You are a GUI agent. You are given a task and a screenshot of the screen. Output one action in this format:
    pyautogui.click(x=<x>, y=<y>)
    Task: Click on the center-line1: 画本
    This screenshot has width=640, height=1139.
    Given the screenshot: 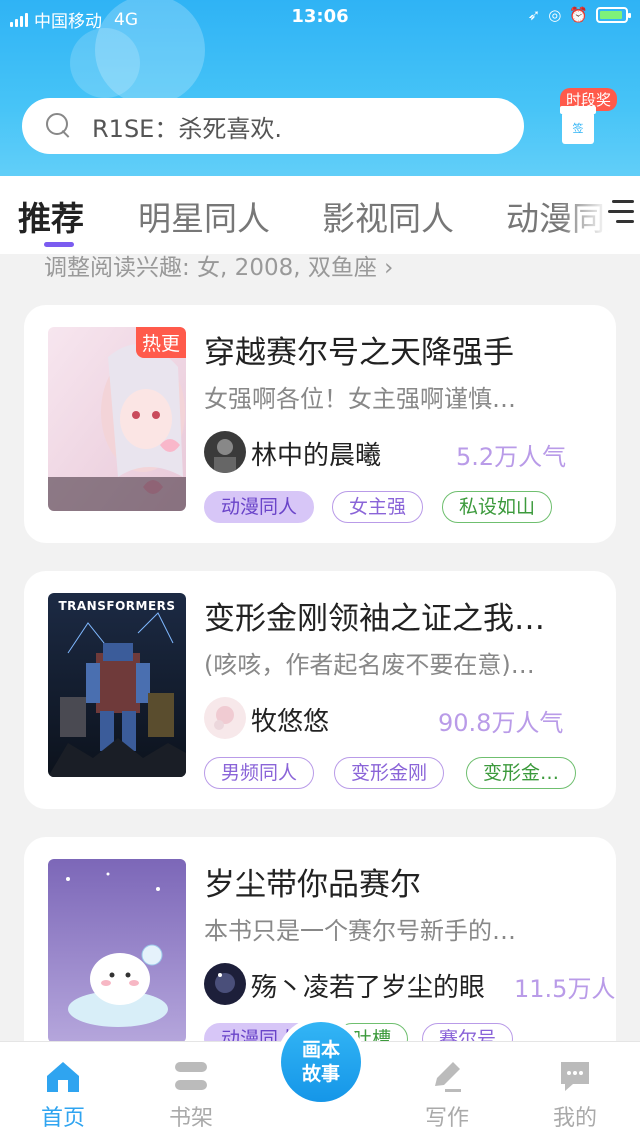 What is the action you would take?
    pyautogui.click(x=320, y=1050)
    